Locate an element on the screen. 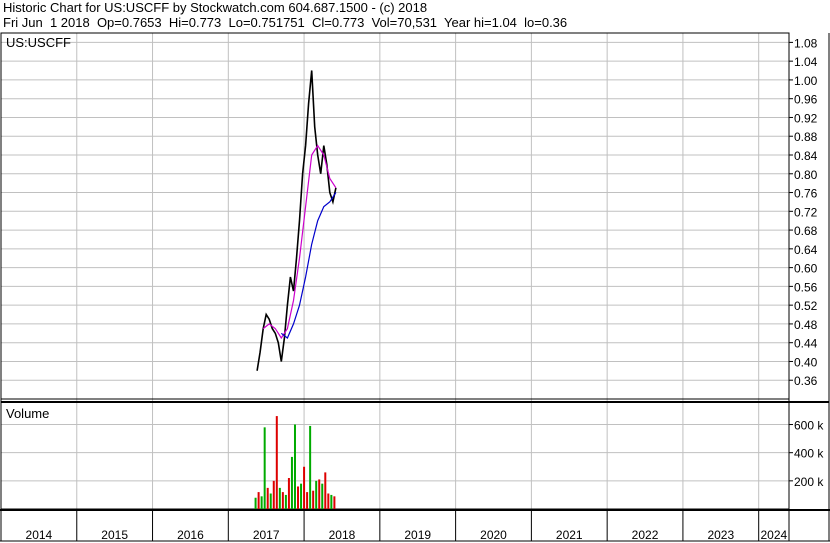 The width and height of the screenshot is (830, 543). price-tick-label: 0.40 is located at coordinates (806, 362).